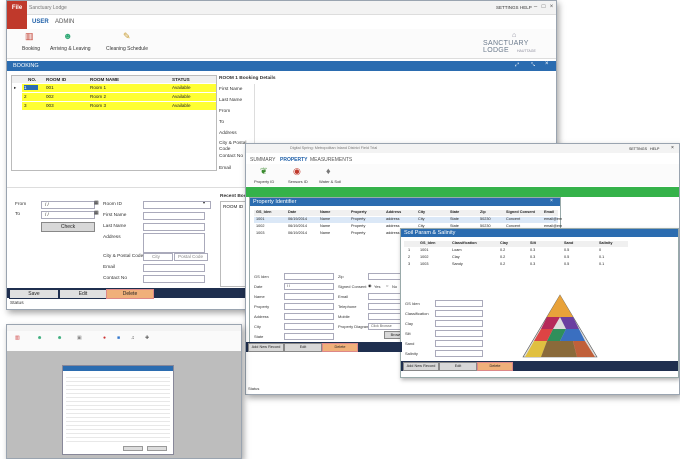 This screenshot has width=680, height=459. What do you see at coordinates (118, 338) in the screenshot?
I see `thumb-icon: ■` at bounding box center [118, 338].